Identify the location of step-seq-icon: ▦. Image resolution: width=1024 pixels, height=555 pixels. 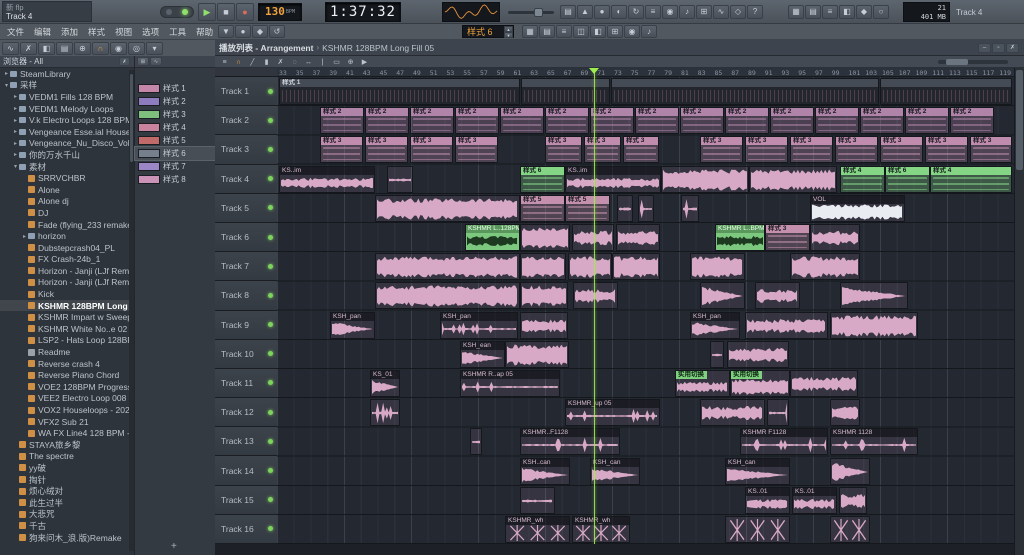
(530, 31).